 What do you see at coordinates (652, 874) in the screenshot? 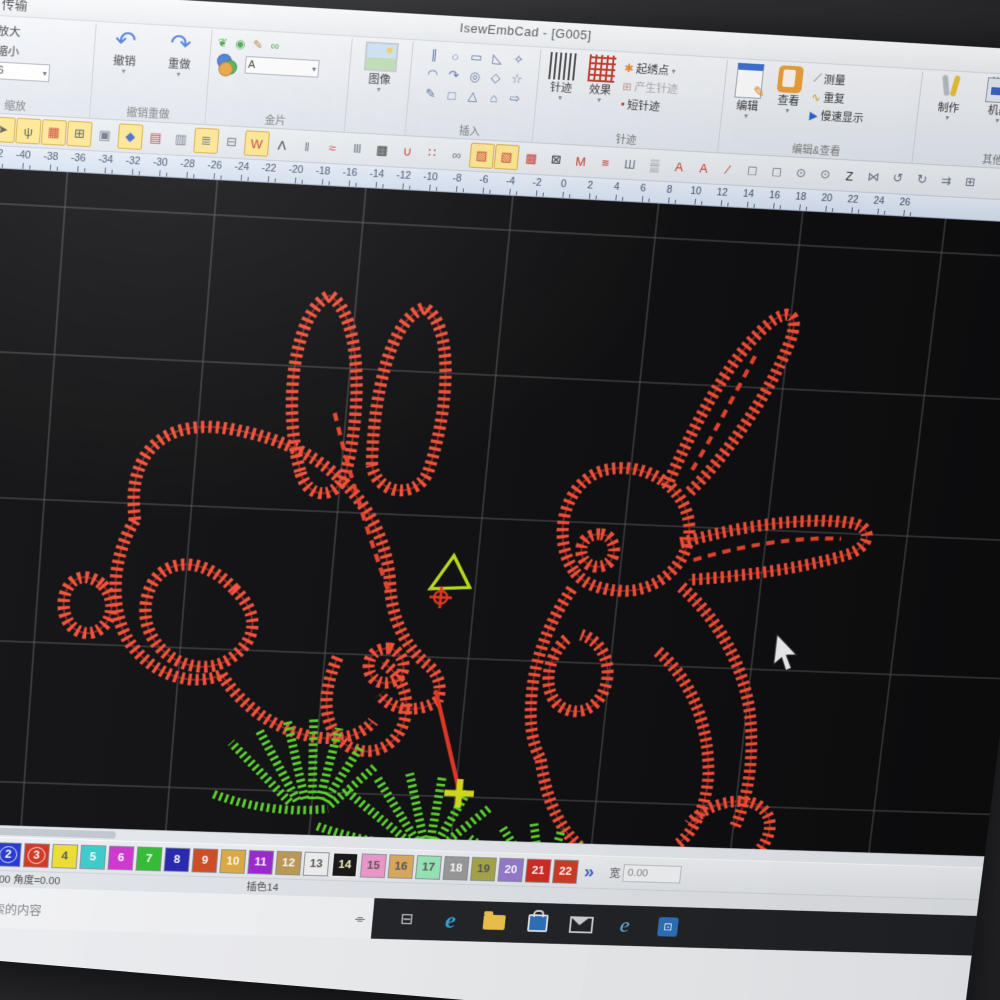
I see `width-input: 0.00` at bounding box center [652, 874].